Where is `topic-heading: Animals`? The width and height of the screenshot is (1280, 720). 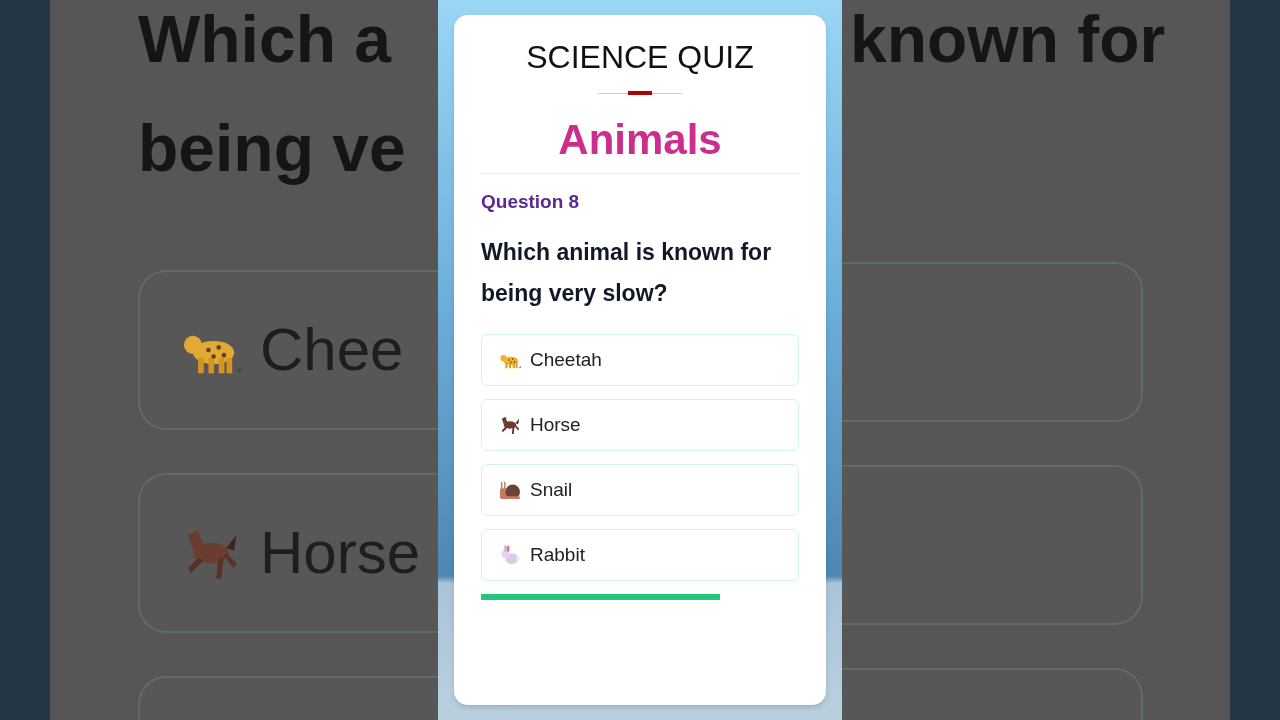
topic-heading: Animals is located at coordinates (640, 140).